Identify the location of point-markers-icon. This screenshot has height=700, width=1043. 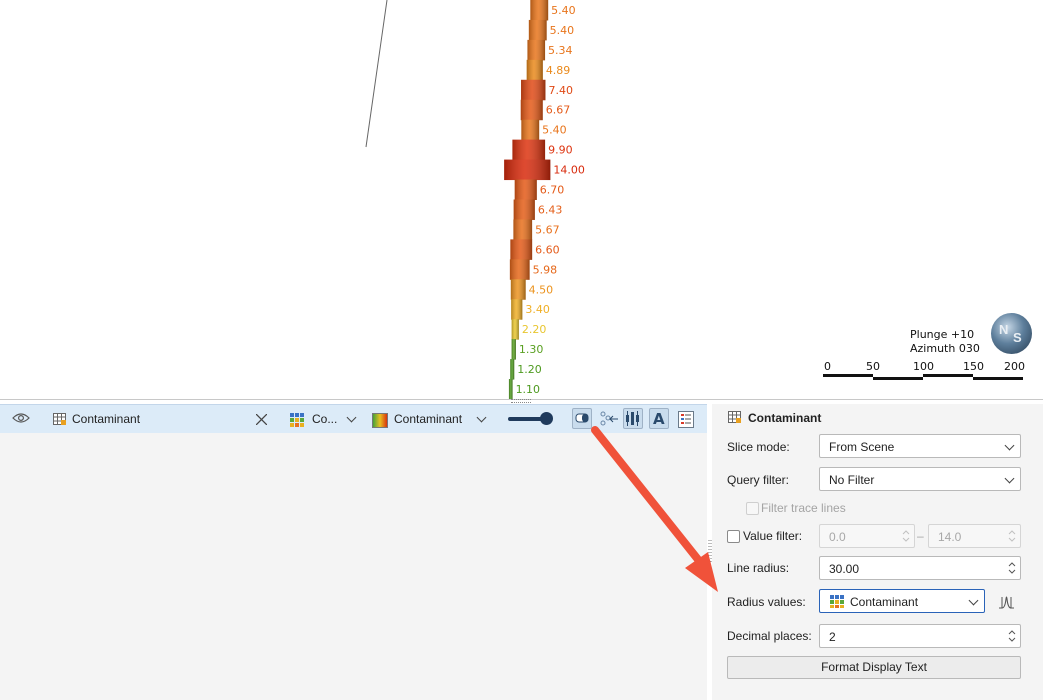
(609, 419).